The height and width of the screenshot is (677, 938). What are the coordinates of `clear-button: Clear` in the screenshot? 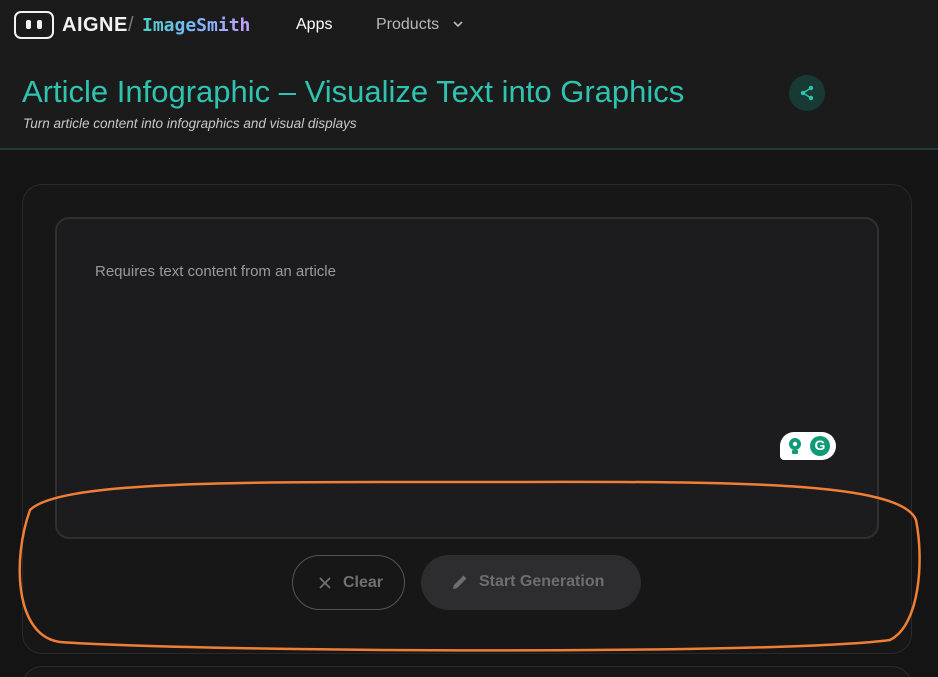 It's located at (348, 582).